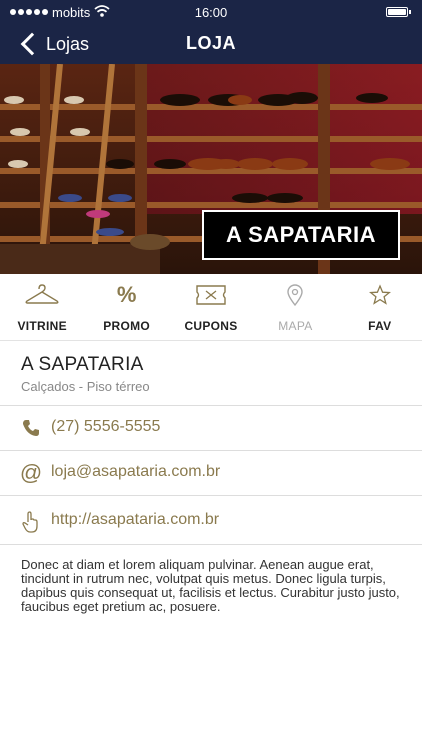  I want to click on page-title: LOJA, so click(210, 43).